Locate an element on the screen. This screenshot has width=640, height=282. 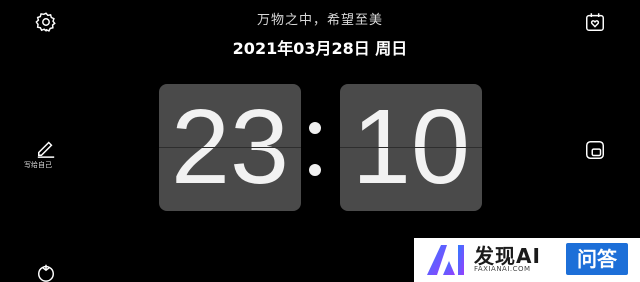
rotate-screen-icon is located at coordinates (595, 150).